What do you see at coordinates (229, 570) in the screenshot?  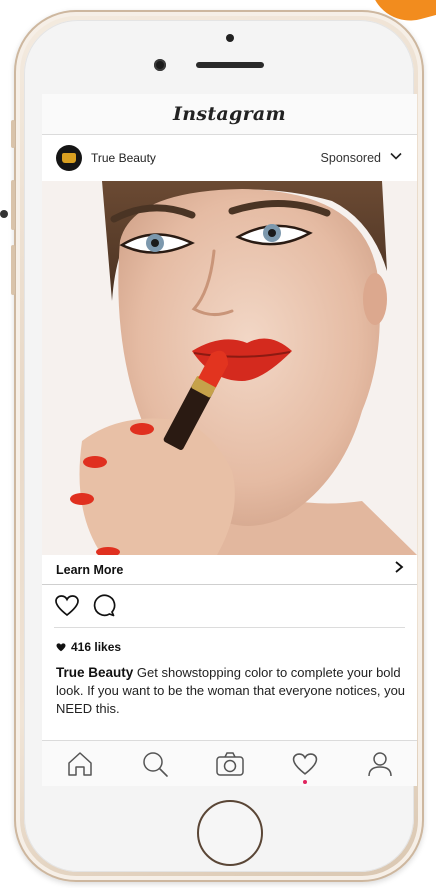 I see `learn-more-bar: Learn More` at bounding box center [229, 570].